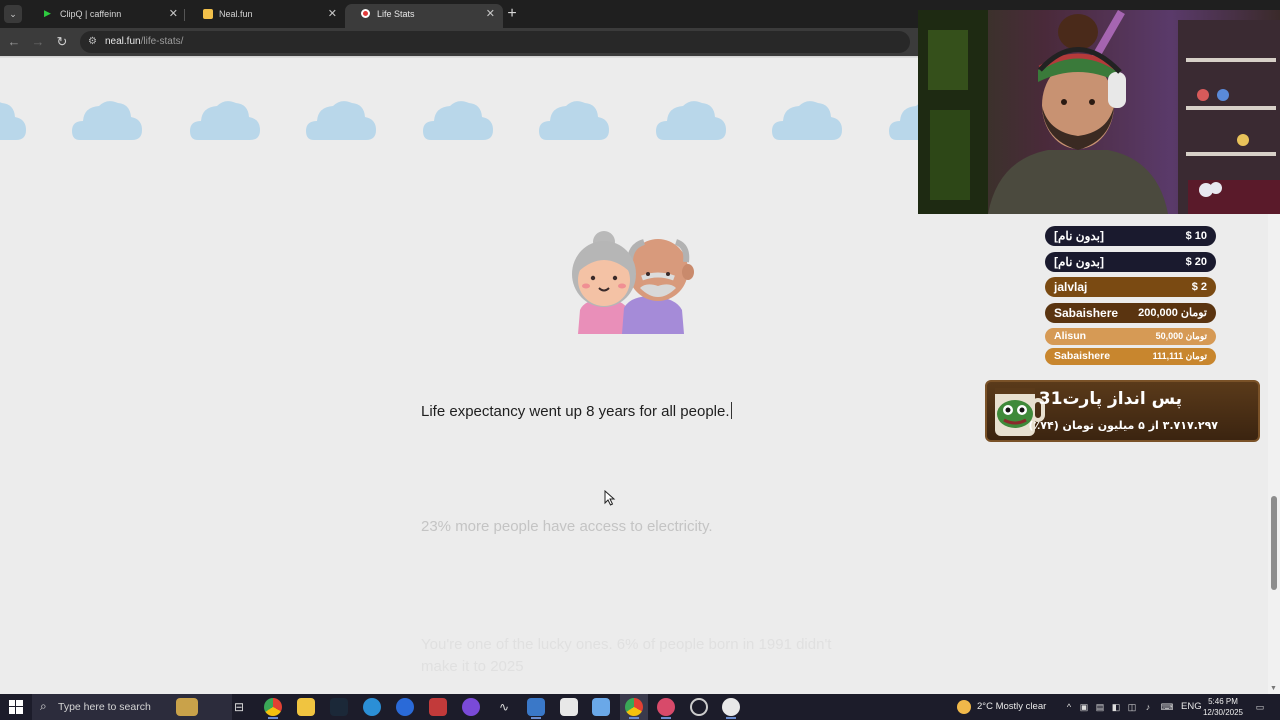  What do you see at coordinates (236, 14) in the screenshot?
I see `tab-title: Neal.fun` at bounding box center [236, 14].